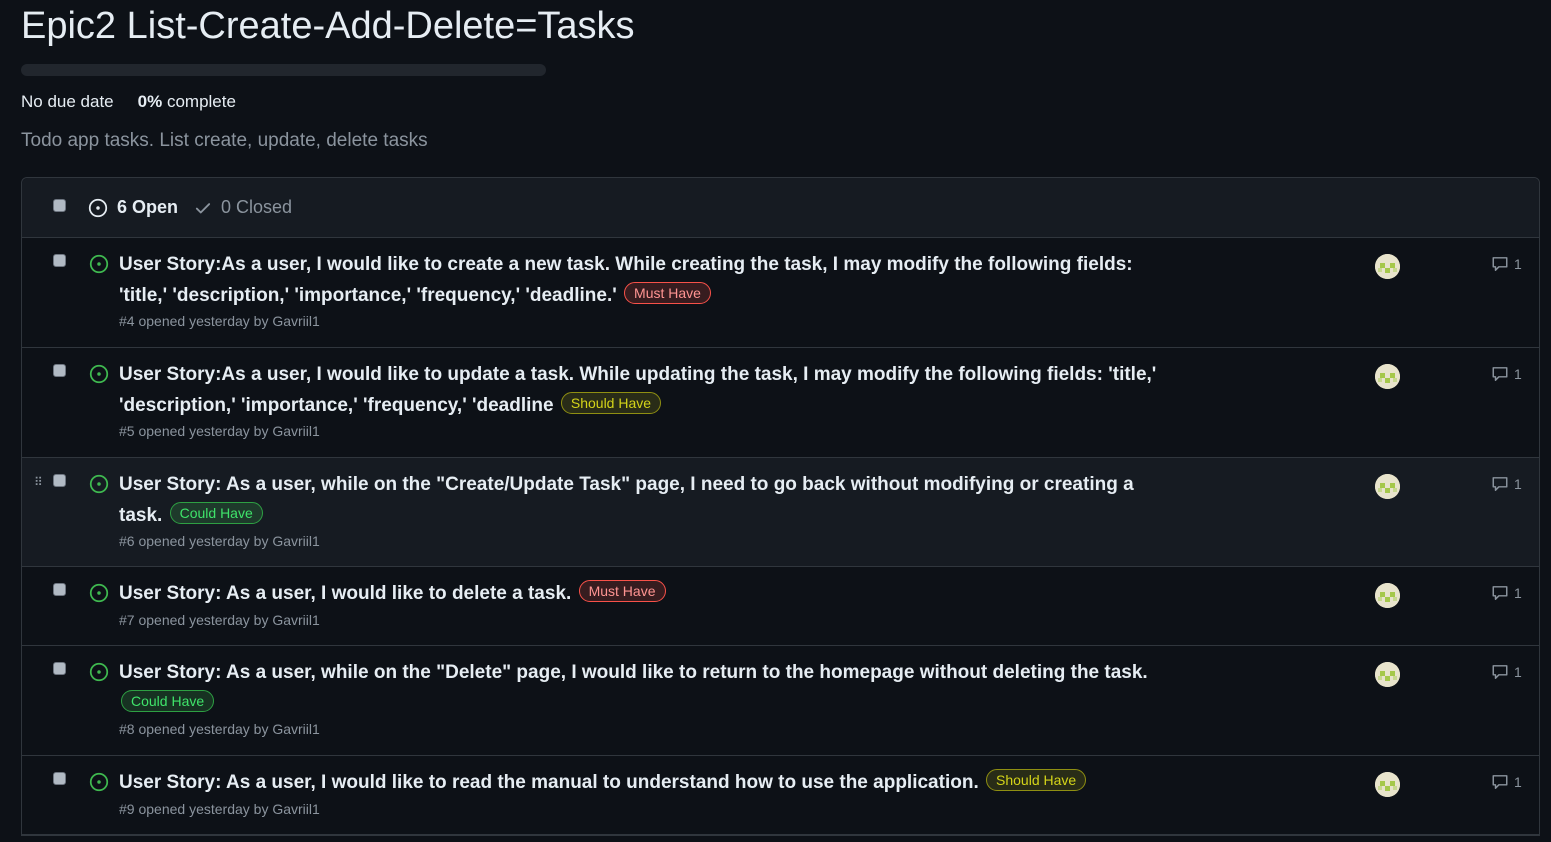 This screenshot has width=1551, height=842. Describe the element at coordinates (201, 101) in the screenshot. I see `completion-label: complete` at that location.